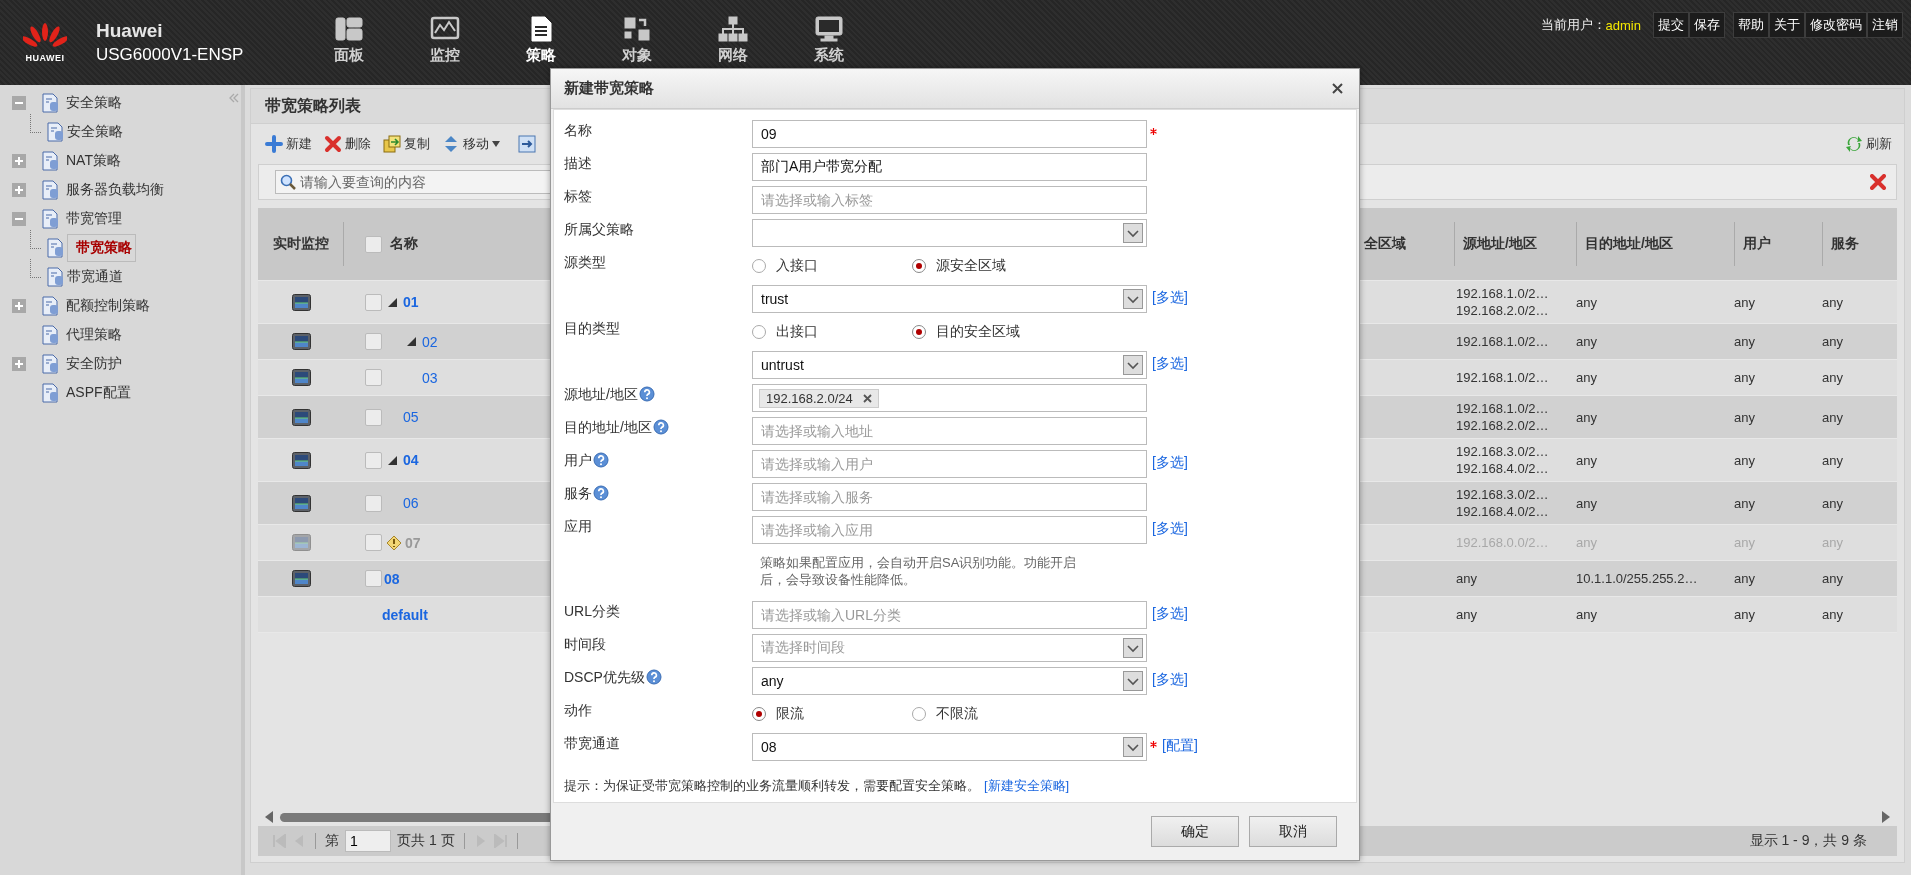 The width and height of the screenshot is (1911, 875). What do you see at coordinates (608, 428) in the screenshot?
I see `field-label: 目的地址/地区` at bounding box center [608, 428].